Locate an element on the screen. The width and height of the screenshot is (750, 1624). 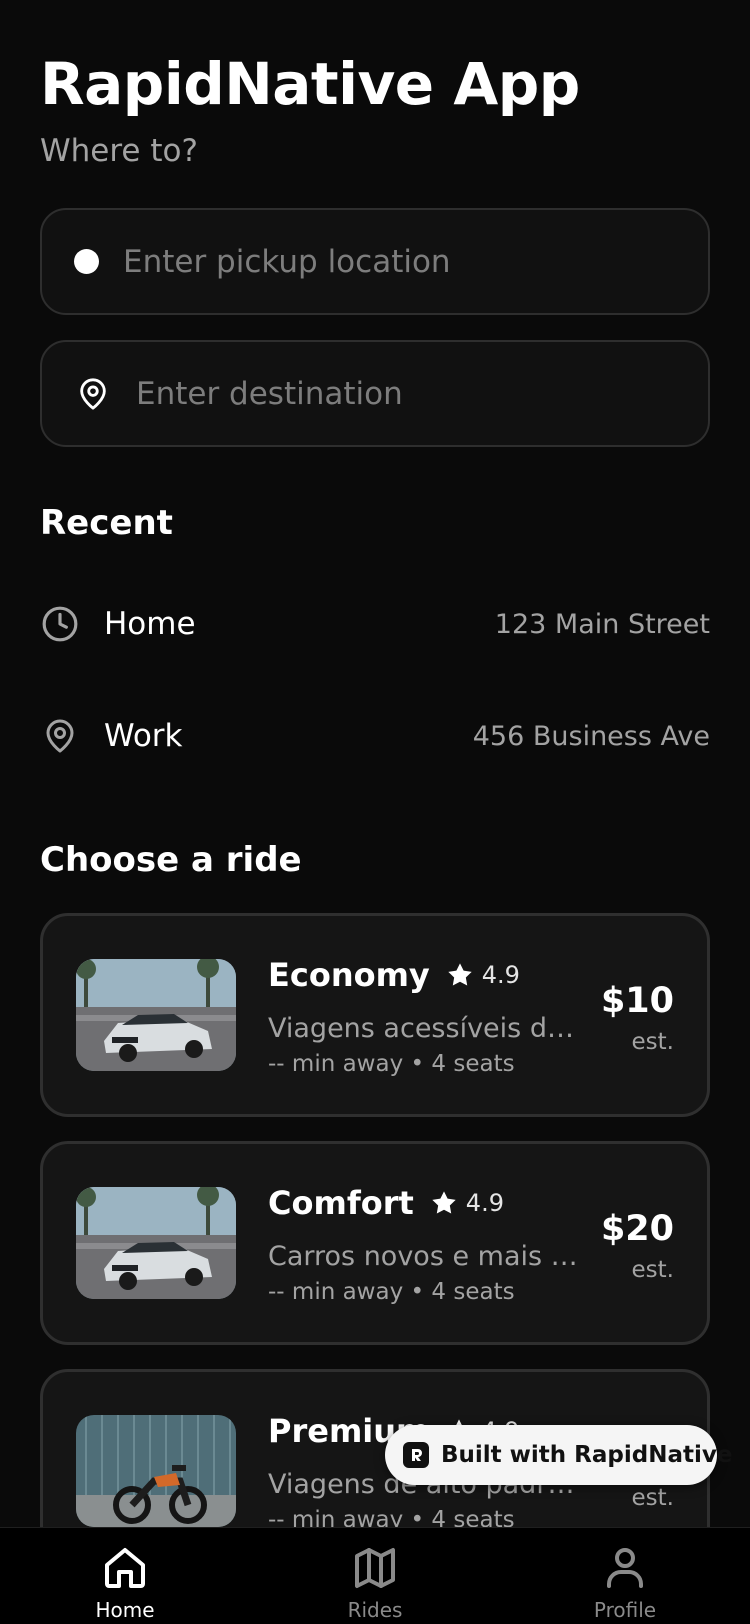
badge-label: Built with RapidNative is located at coordinates (587, 1455).